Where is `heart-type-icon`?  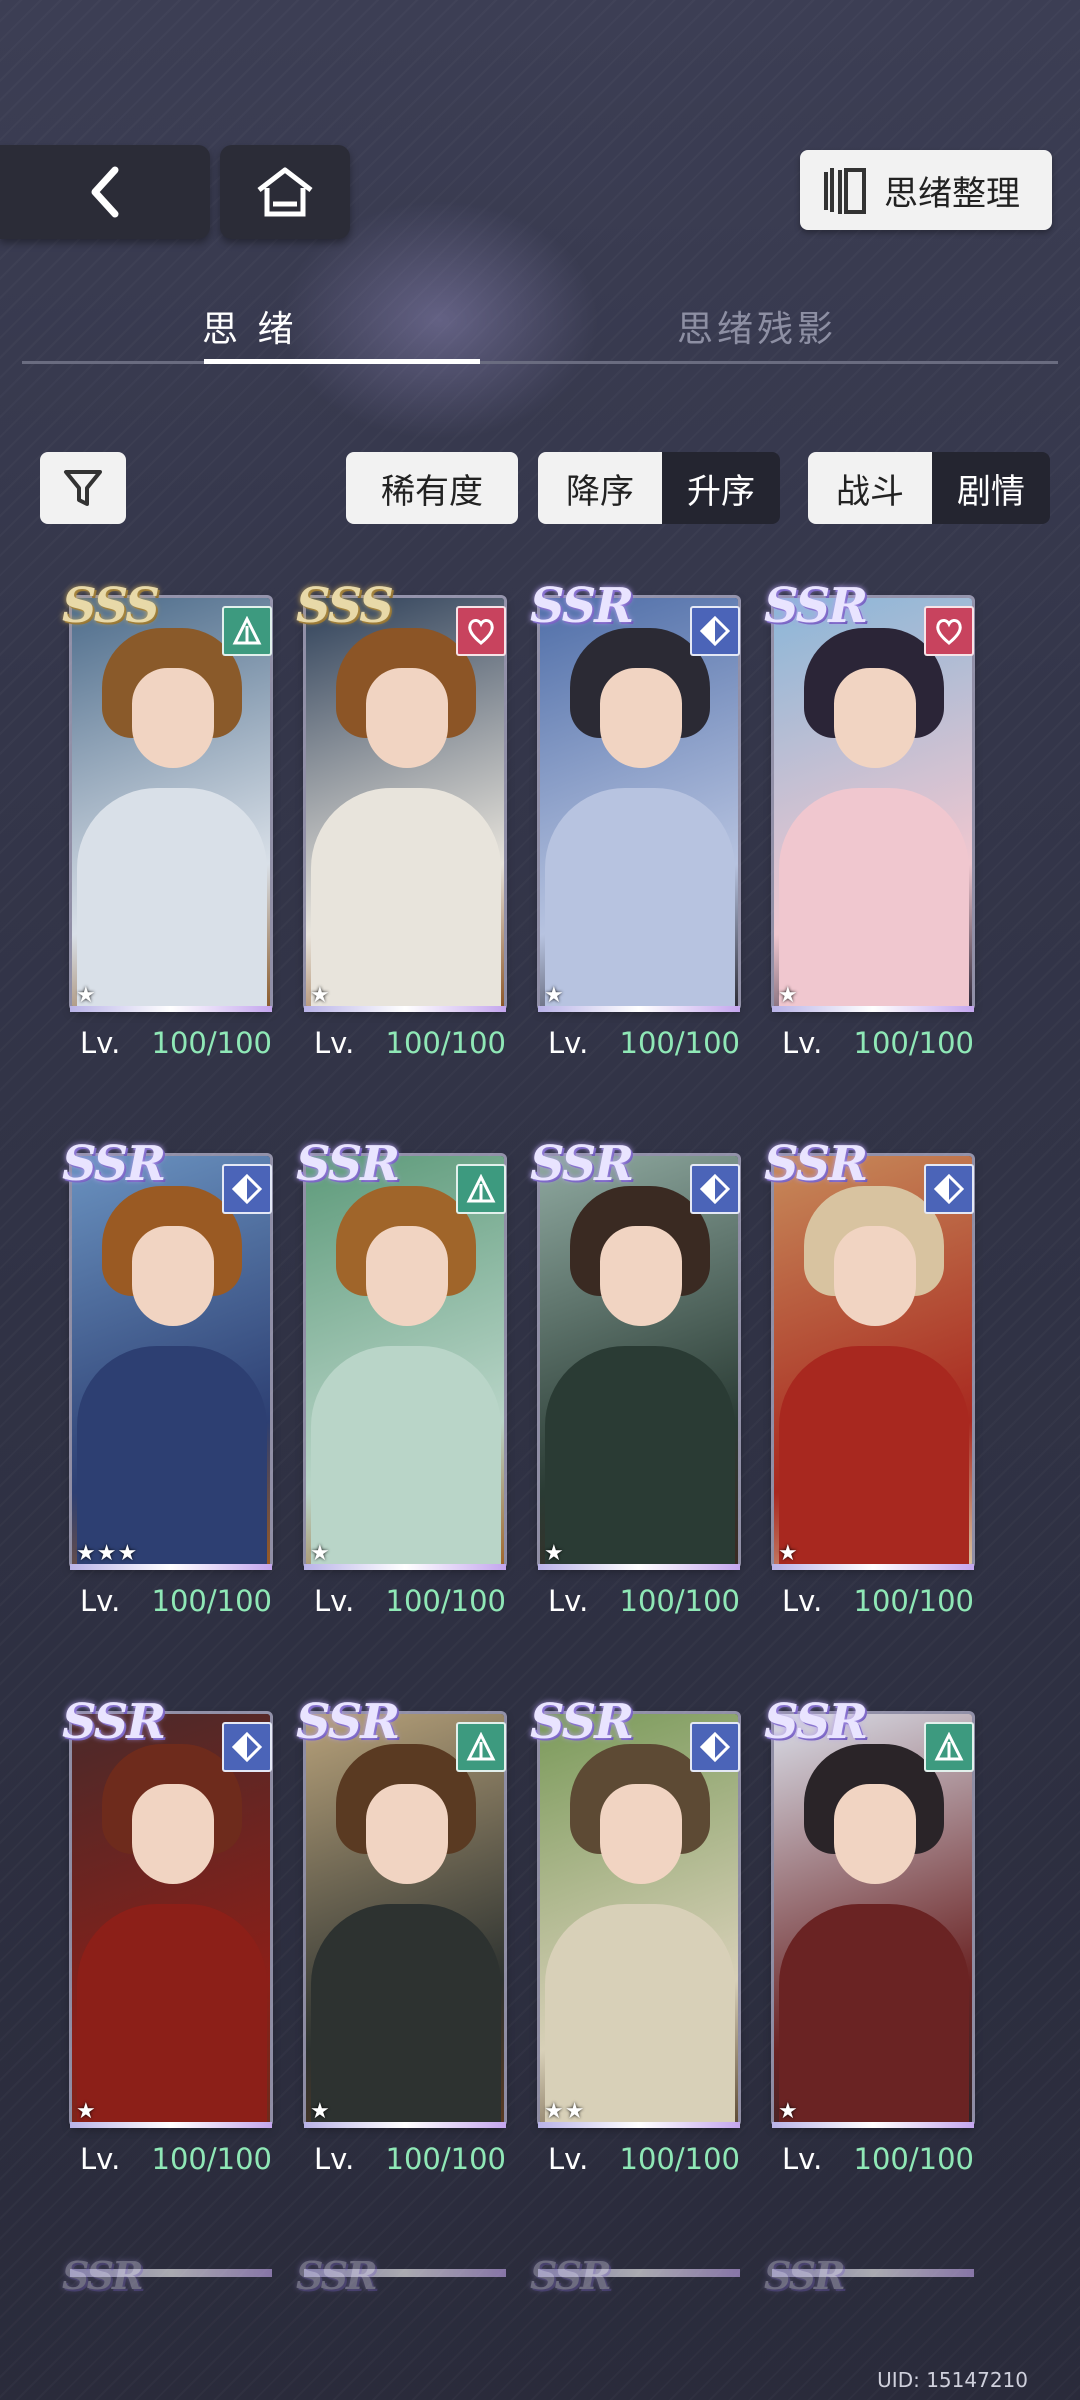
heart-type-icon is located at coordinates (481, 632).